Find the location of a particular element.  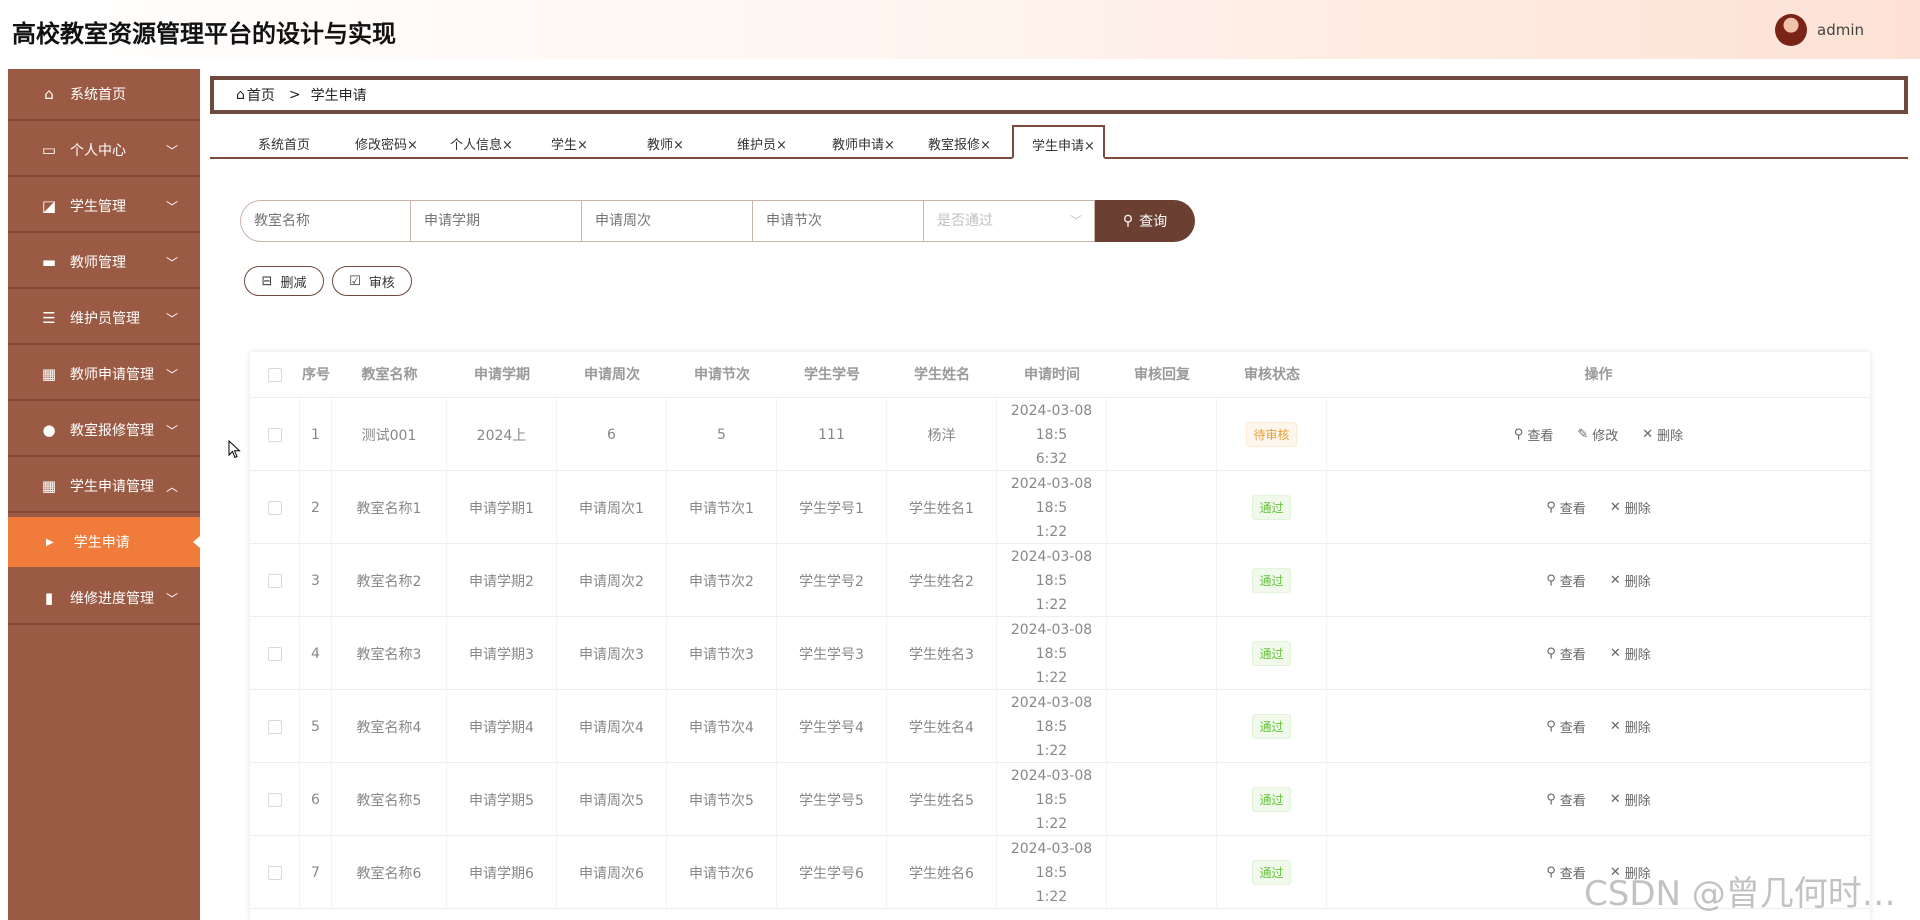

cell-sname: 学生姓名1 is located at coordinates (942, 507).